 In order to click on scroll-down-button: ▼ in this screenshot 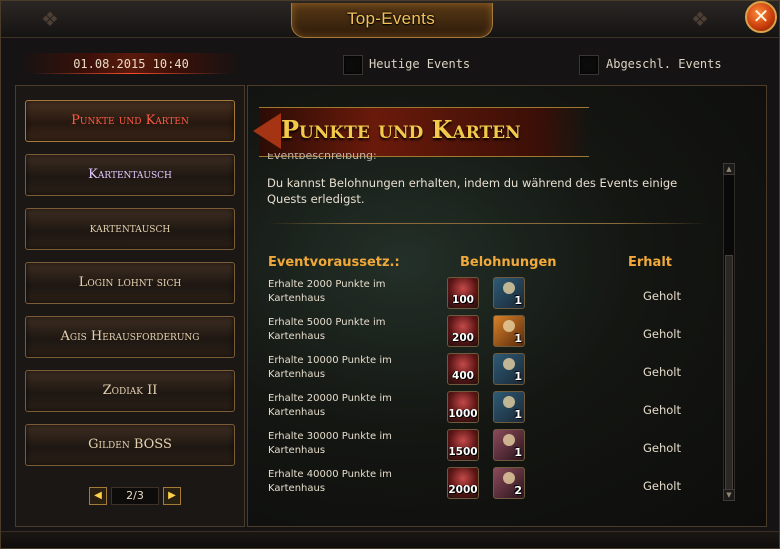, I will do `click(729, 495)`.